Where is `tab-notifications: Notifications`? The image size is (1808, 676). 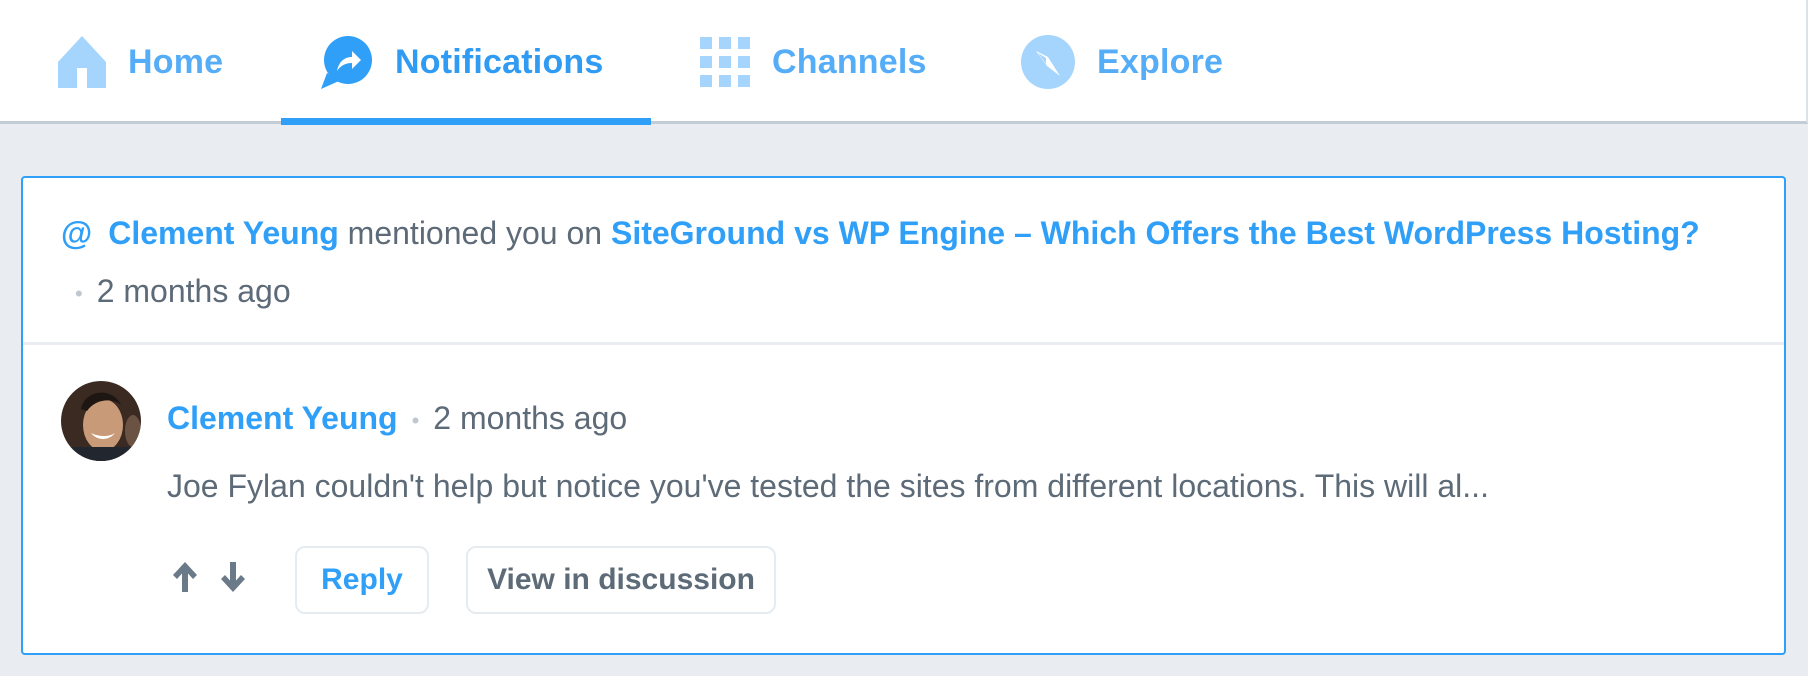
tab-notifications: Notifications is located at coordinates (466, 62).